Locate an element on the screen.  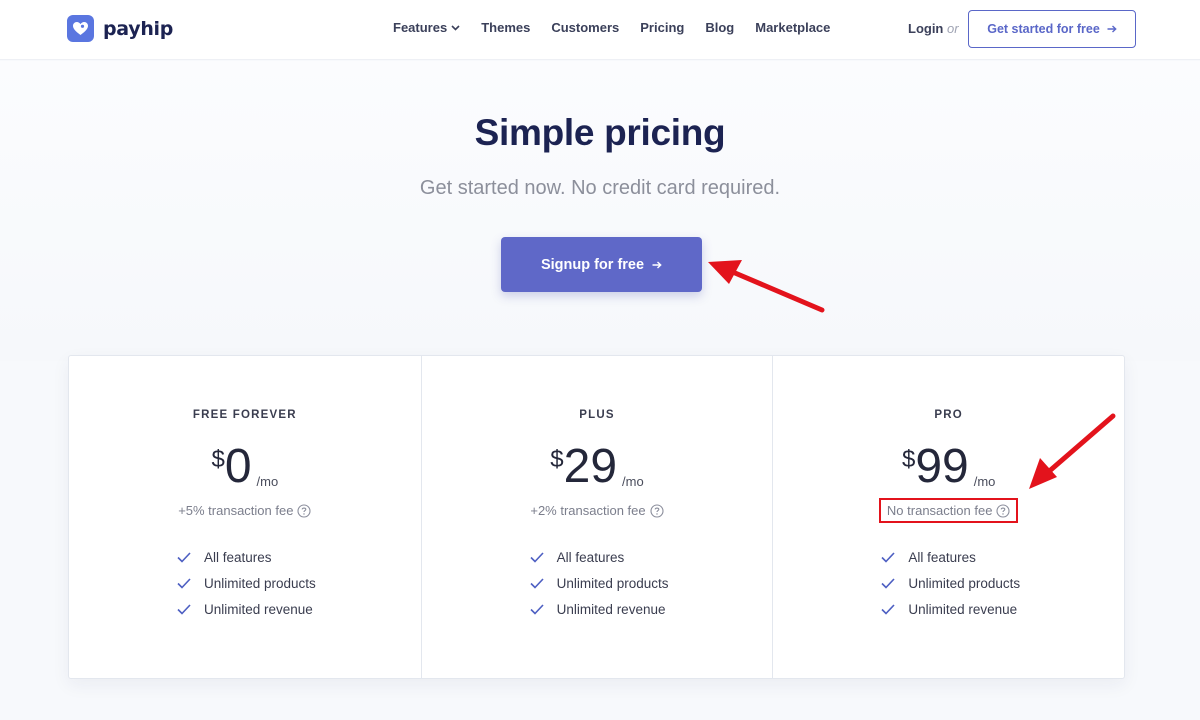
nav-item-features: Features is located at coordinates (426, 27).